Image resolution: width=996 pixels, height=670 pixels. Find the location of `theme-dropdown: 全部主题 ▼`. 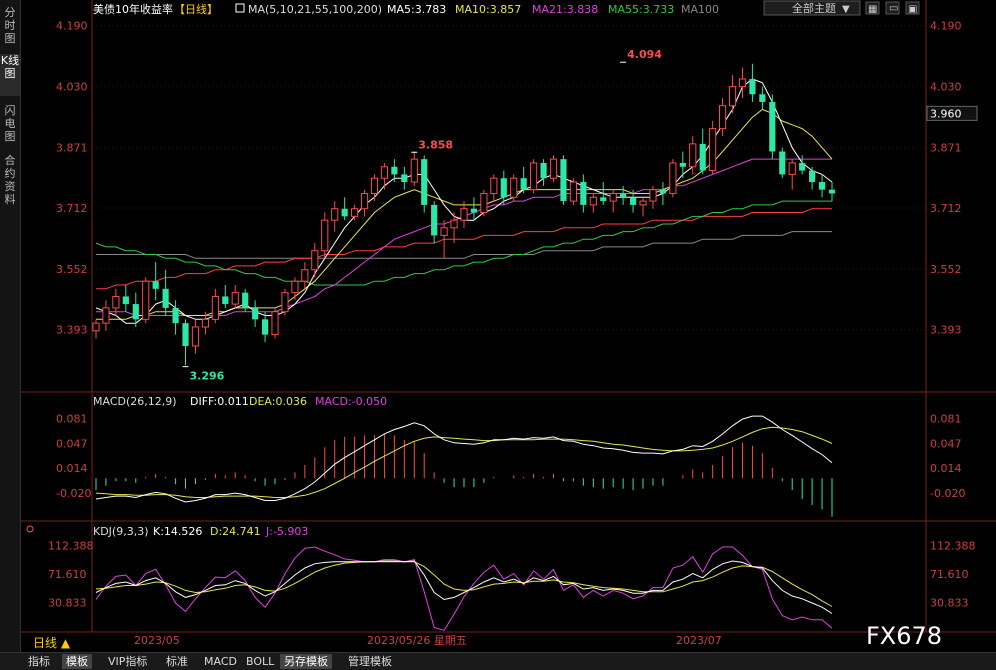

theme-dropdown: 全部主题 ▼ is located at coordinates (812, 8).